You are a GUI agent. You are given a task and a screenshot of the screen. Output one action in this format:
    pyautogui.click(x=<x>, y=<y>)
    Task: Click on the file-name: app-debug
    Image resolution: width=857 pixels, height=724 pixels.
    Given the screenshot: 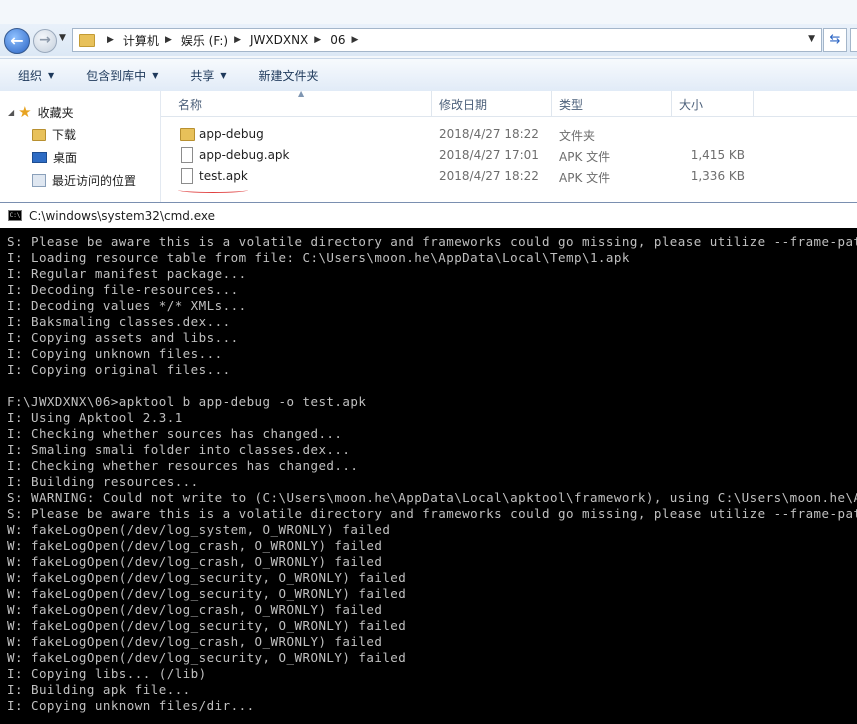 What is the action you would take?
    pyautogui.click(x=231, y=134)
    